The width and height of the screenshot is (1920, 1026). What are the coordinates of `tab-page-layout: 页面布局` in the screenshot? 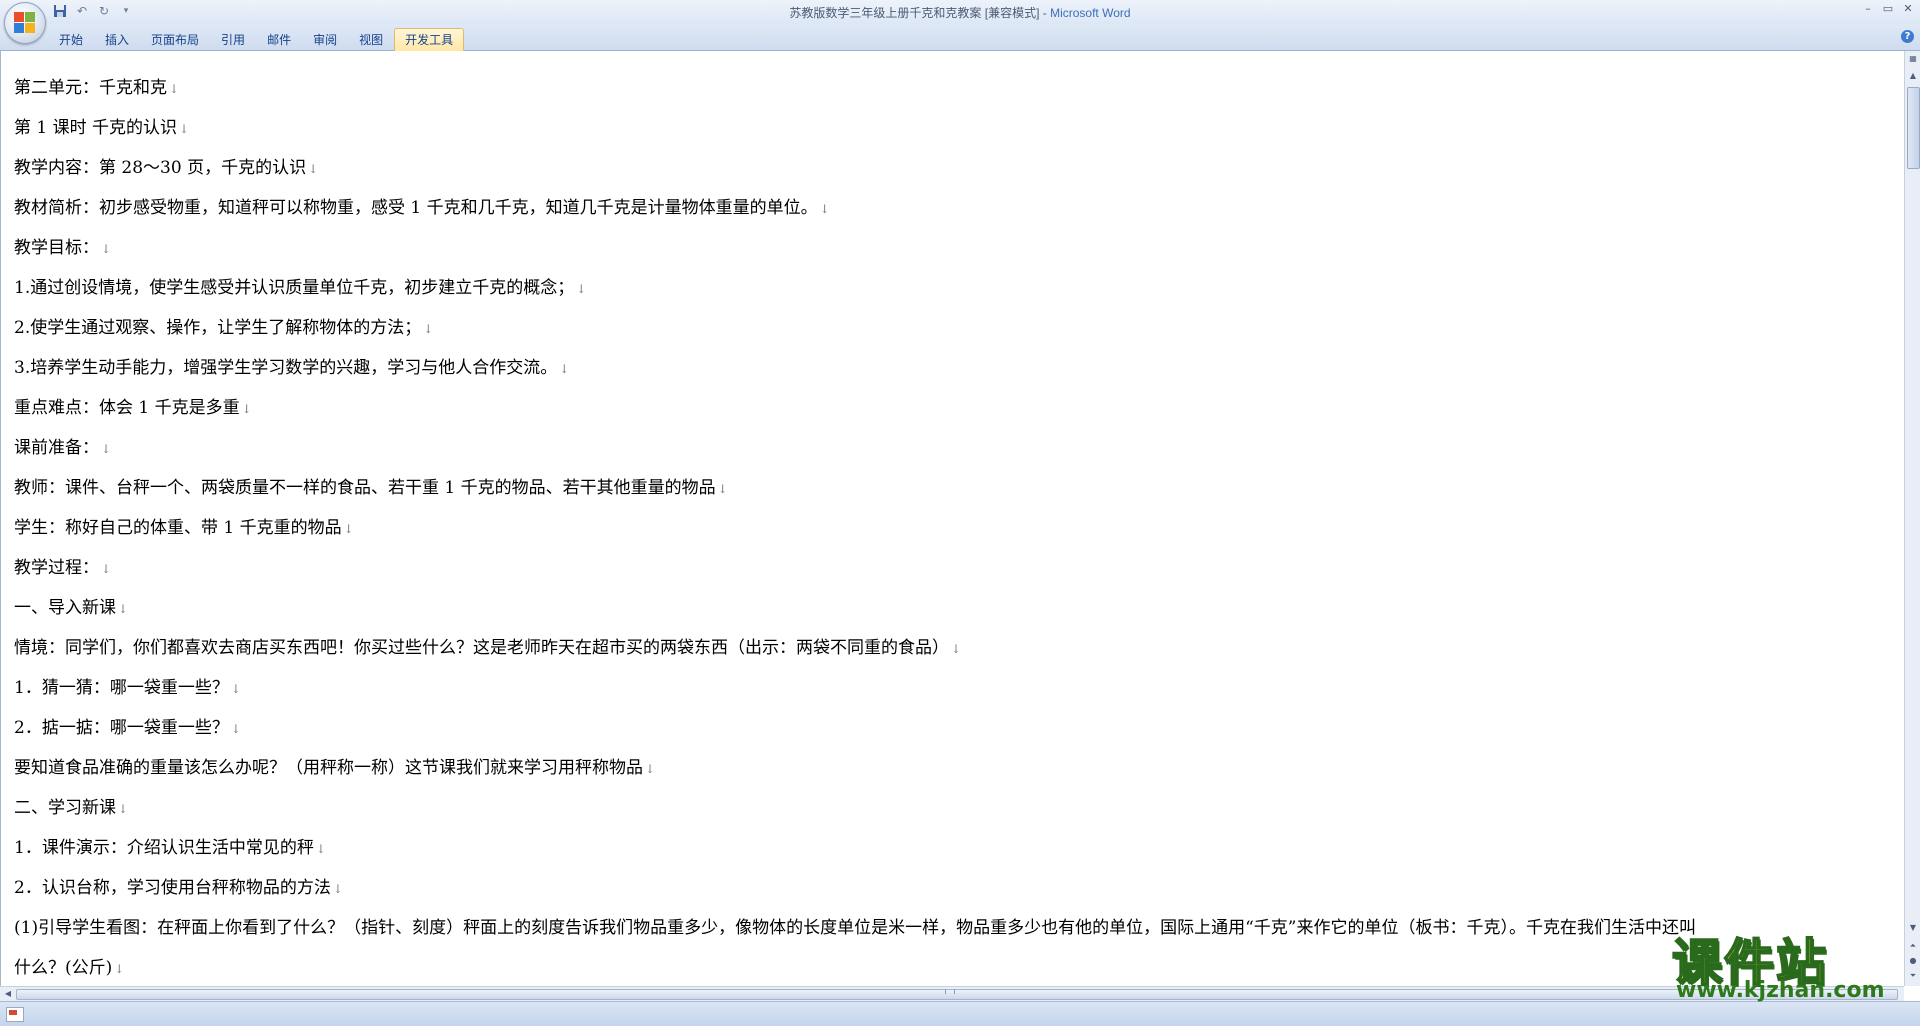 It's located at (175, 40).